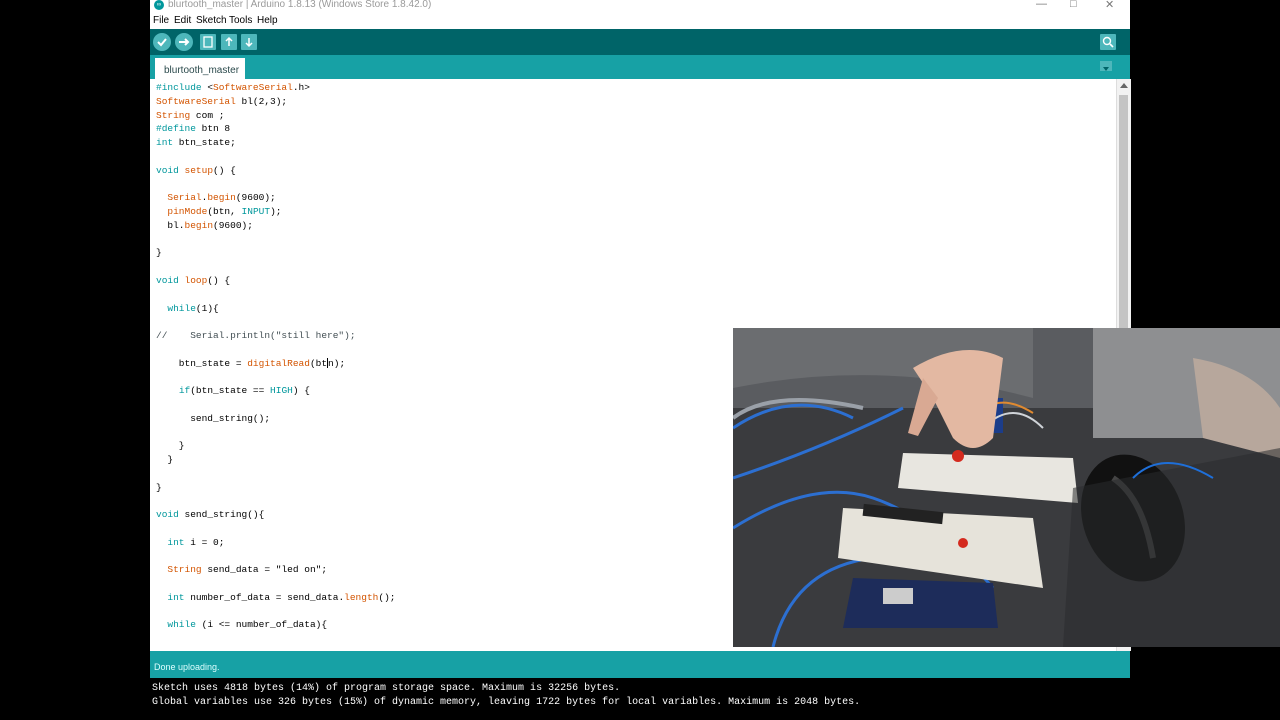  Describe the element at coordinates (221, 515) in the screenshot. I see `code-token: send_string(){` at that location.